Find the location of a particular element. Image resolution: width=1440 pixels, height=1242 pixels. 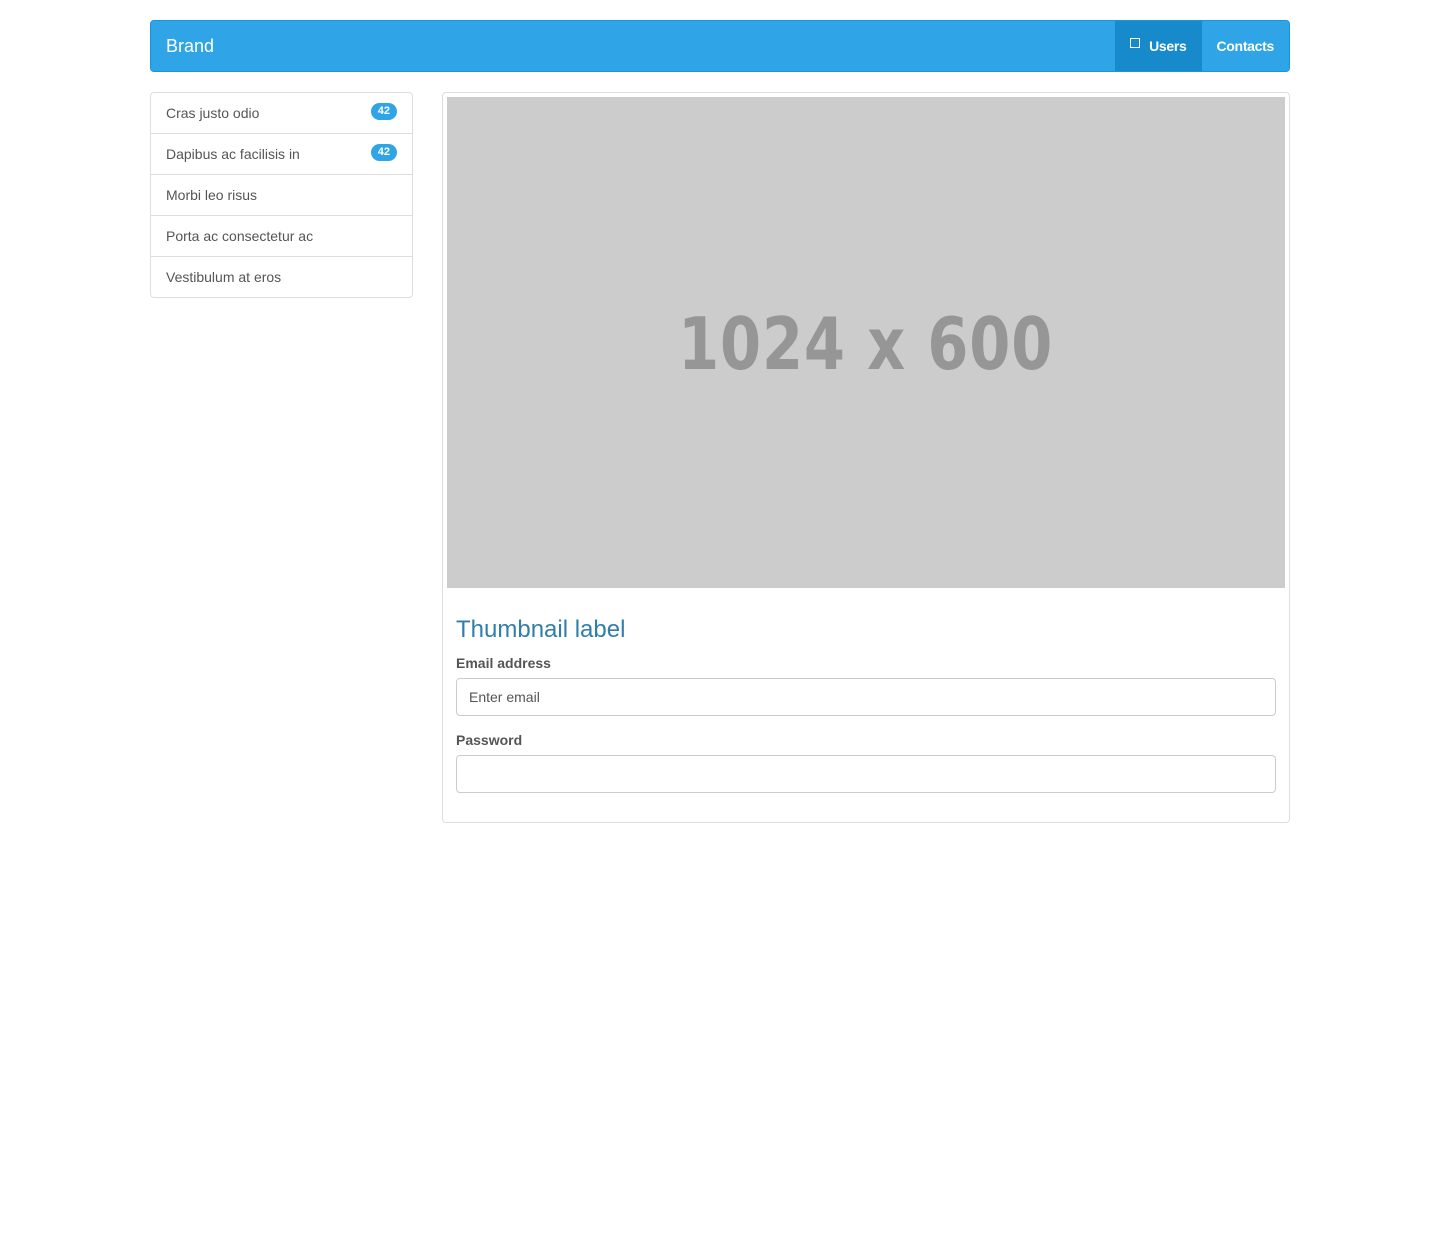

list-item: Morbi leo risus is located at coordinates (281, 195).